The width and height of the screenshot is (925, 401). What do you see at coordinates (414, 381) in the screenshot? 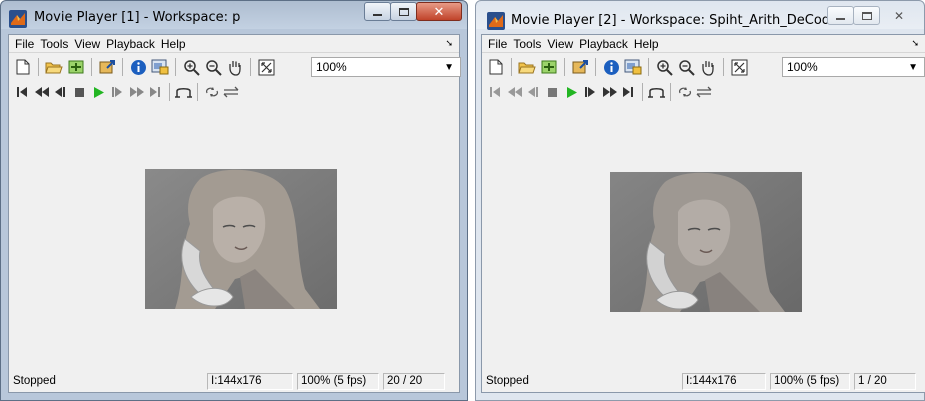
I see `frame-counter-field: 20 / 20` at bounding box center [414, 381].